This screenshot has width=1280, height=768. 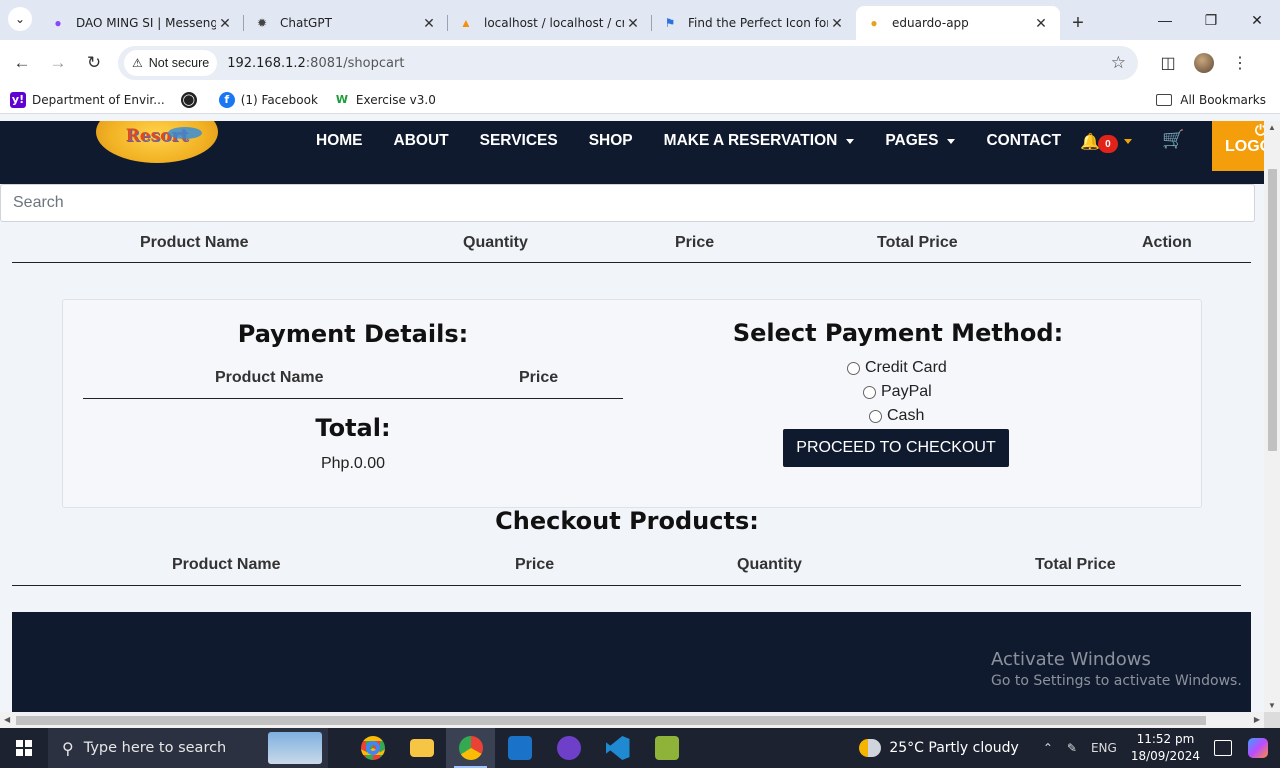 What do you see at coordinates (268, 99) in the screenshot?
I see `bookmark-item: f (1) Facebook` at bounding box center [268, 99].